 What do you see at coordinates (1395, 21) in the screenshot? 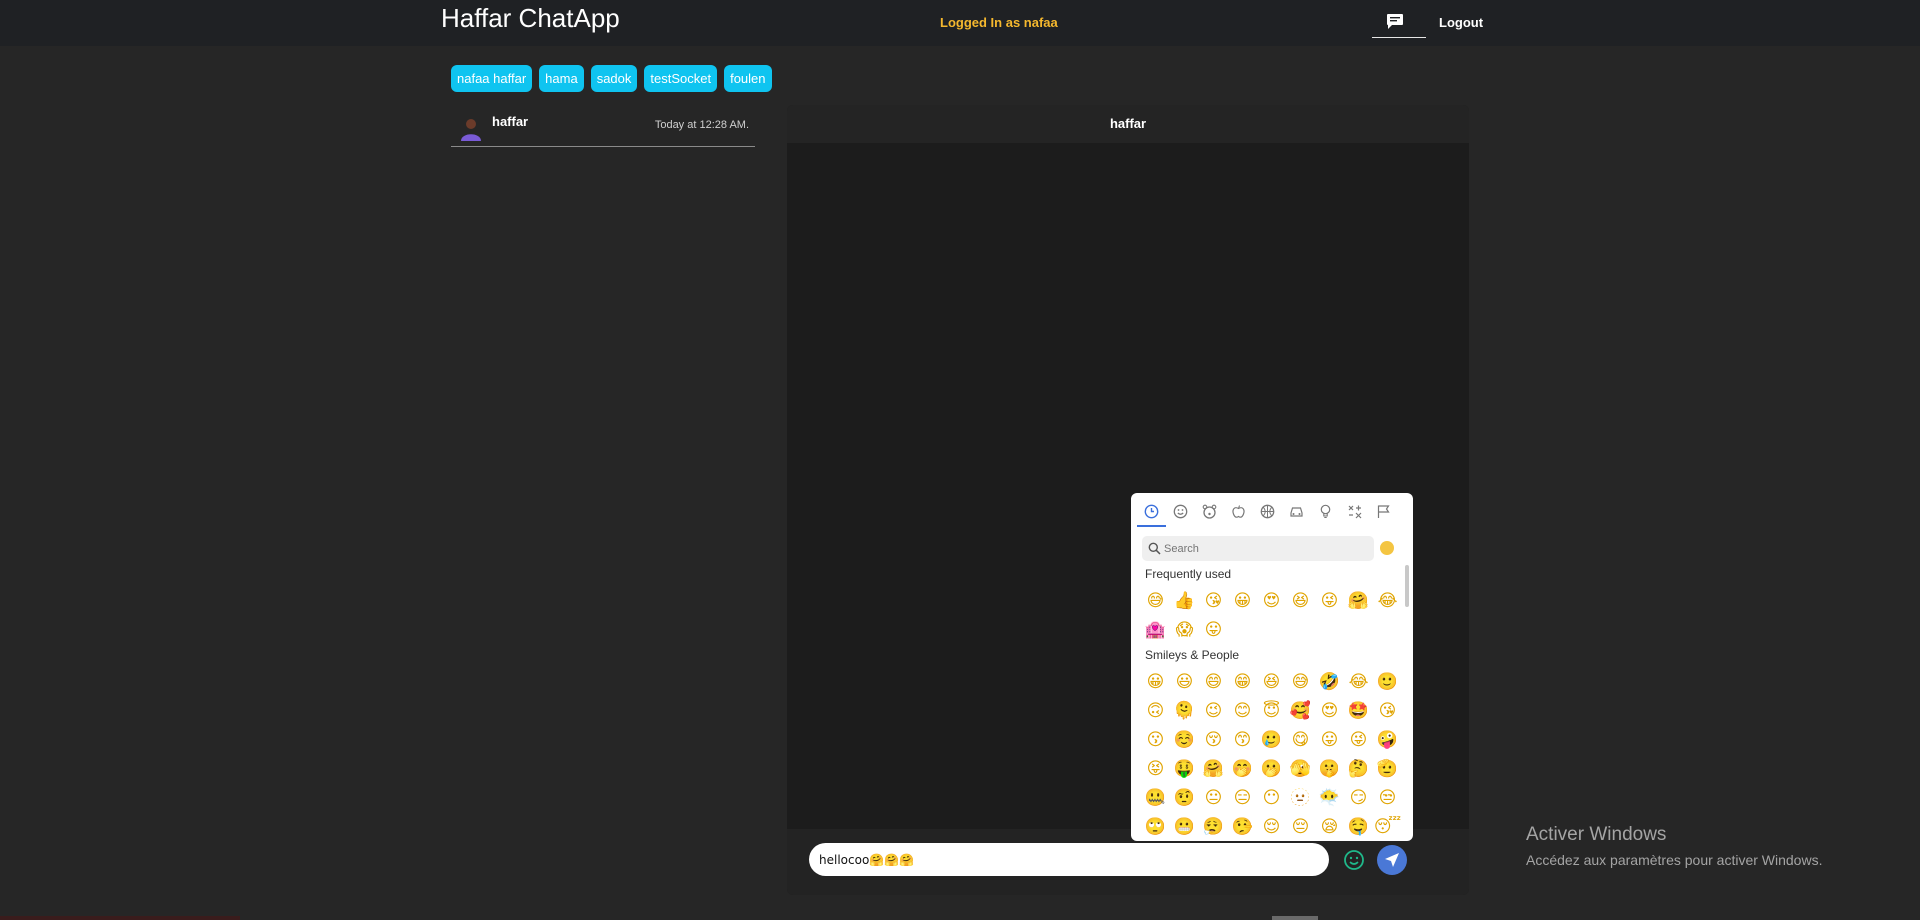
I see `chat-bubble-icon` at bounding box center [1395, 21].